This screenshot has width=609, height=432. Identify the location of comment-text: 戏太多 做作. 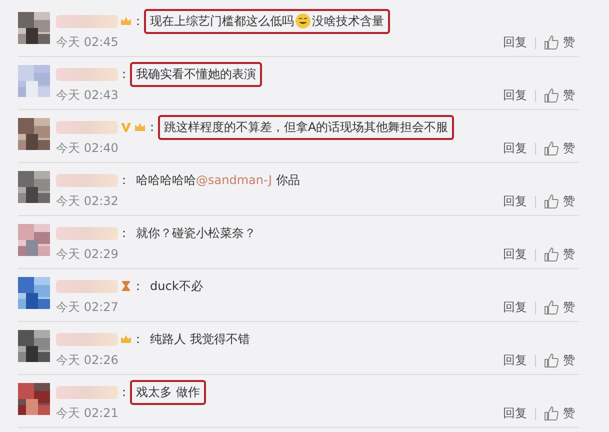
(168, 392).